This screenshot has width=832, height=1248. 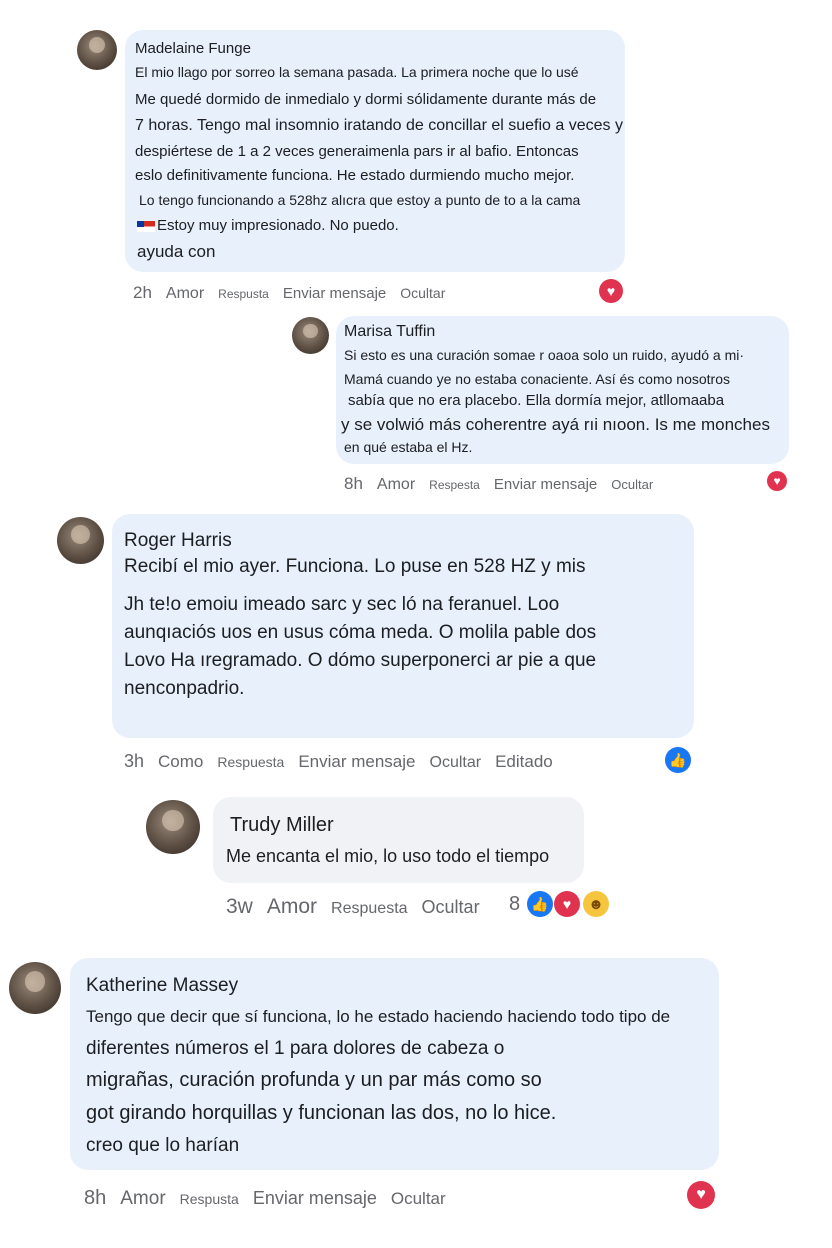 What do you see at coordinates (184, 688) in the screenshot?
I see `comment-text-line: nenconpadrio.` at bounding box center [184, 688].